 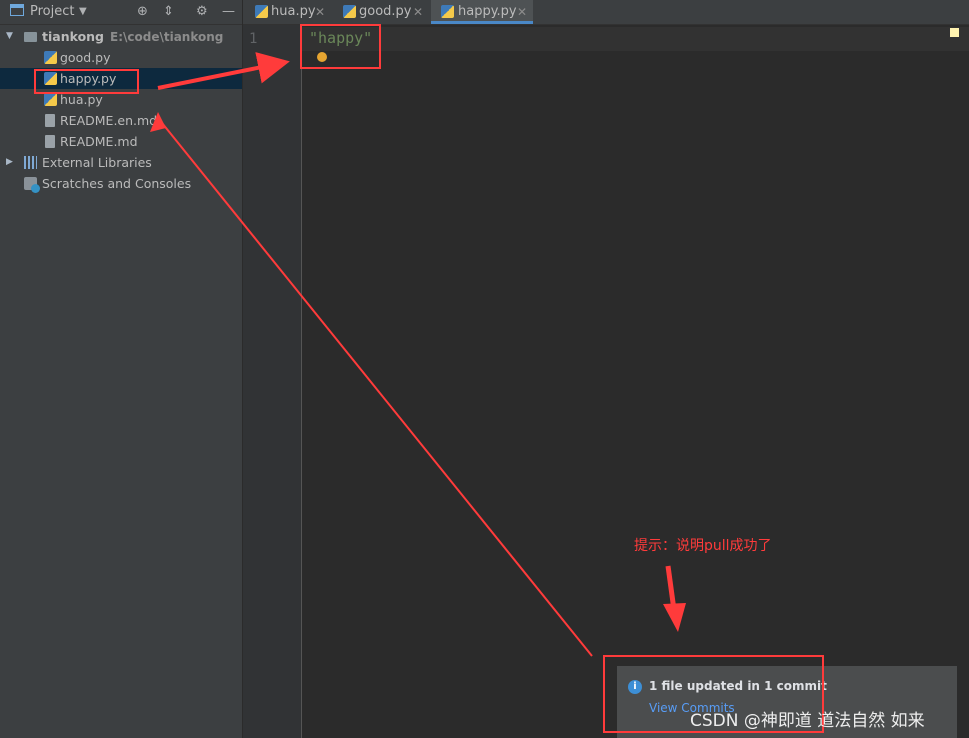 I want to click on arrow-hint-shaft, so click(x=671, y=588).